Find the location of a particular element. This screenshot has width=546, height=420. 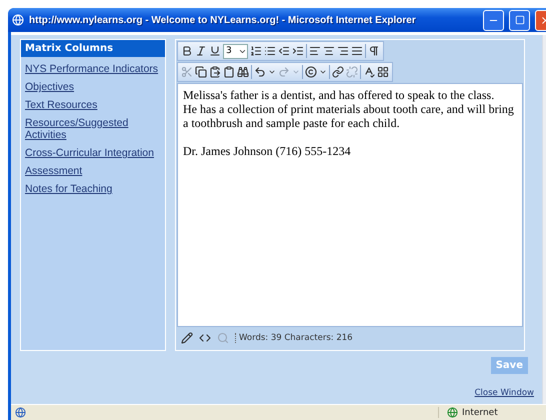

sidebar-link: Text Resources is located at coordinates (93, 105).